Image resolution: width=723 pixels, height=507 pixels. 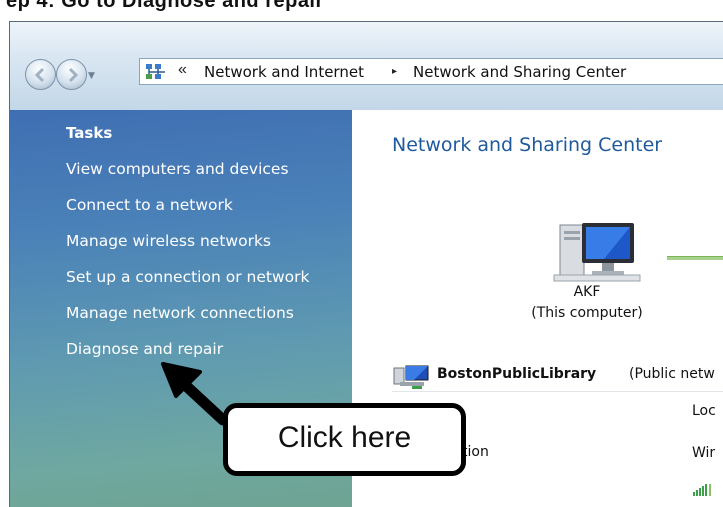 I want to click on breadcrumb-network-and-internet: Network and Internet, so click(x=284, y=72).